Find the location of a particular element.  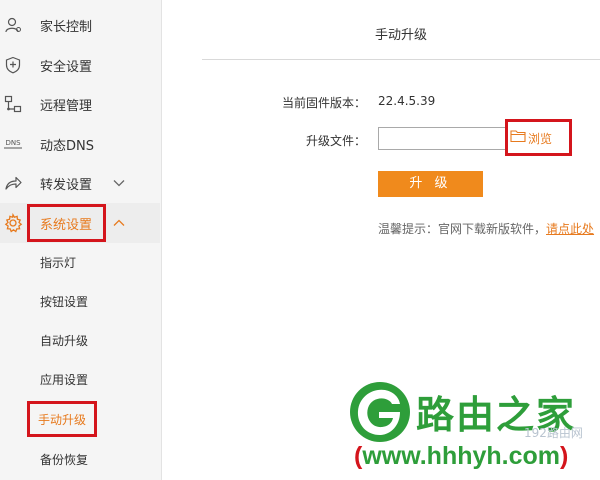

sidebar-item-ddns: DNS 动态DNS is located at coordinates (80, 144).